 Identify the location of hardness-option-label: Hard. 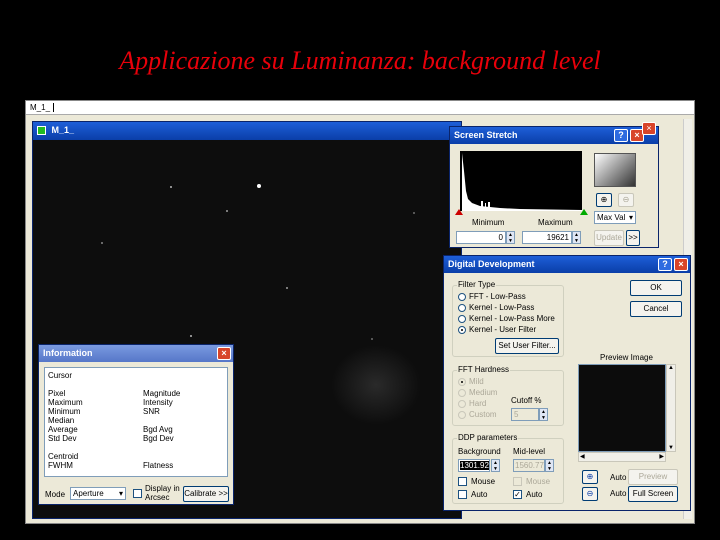
(477, 403).